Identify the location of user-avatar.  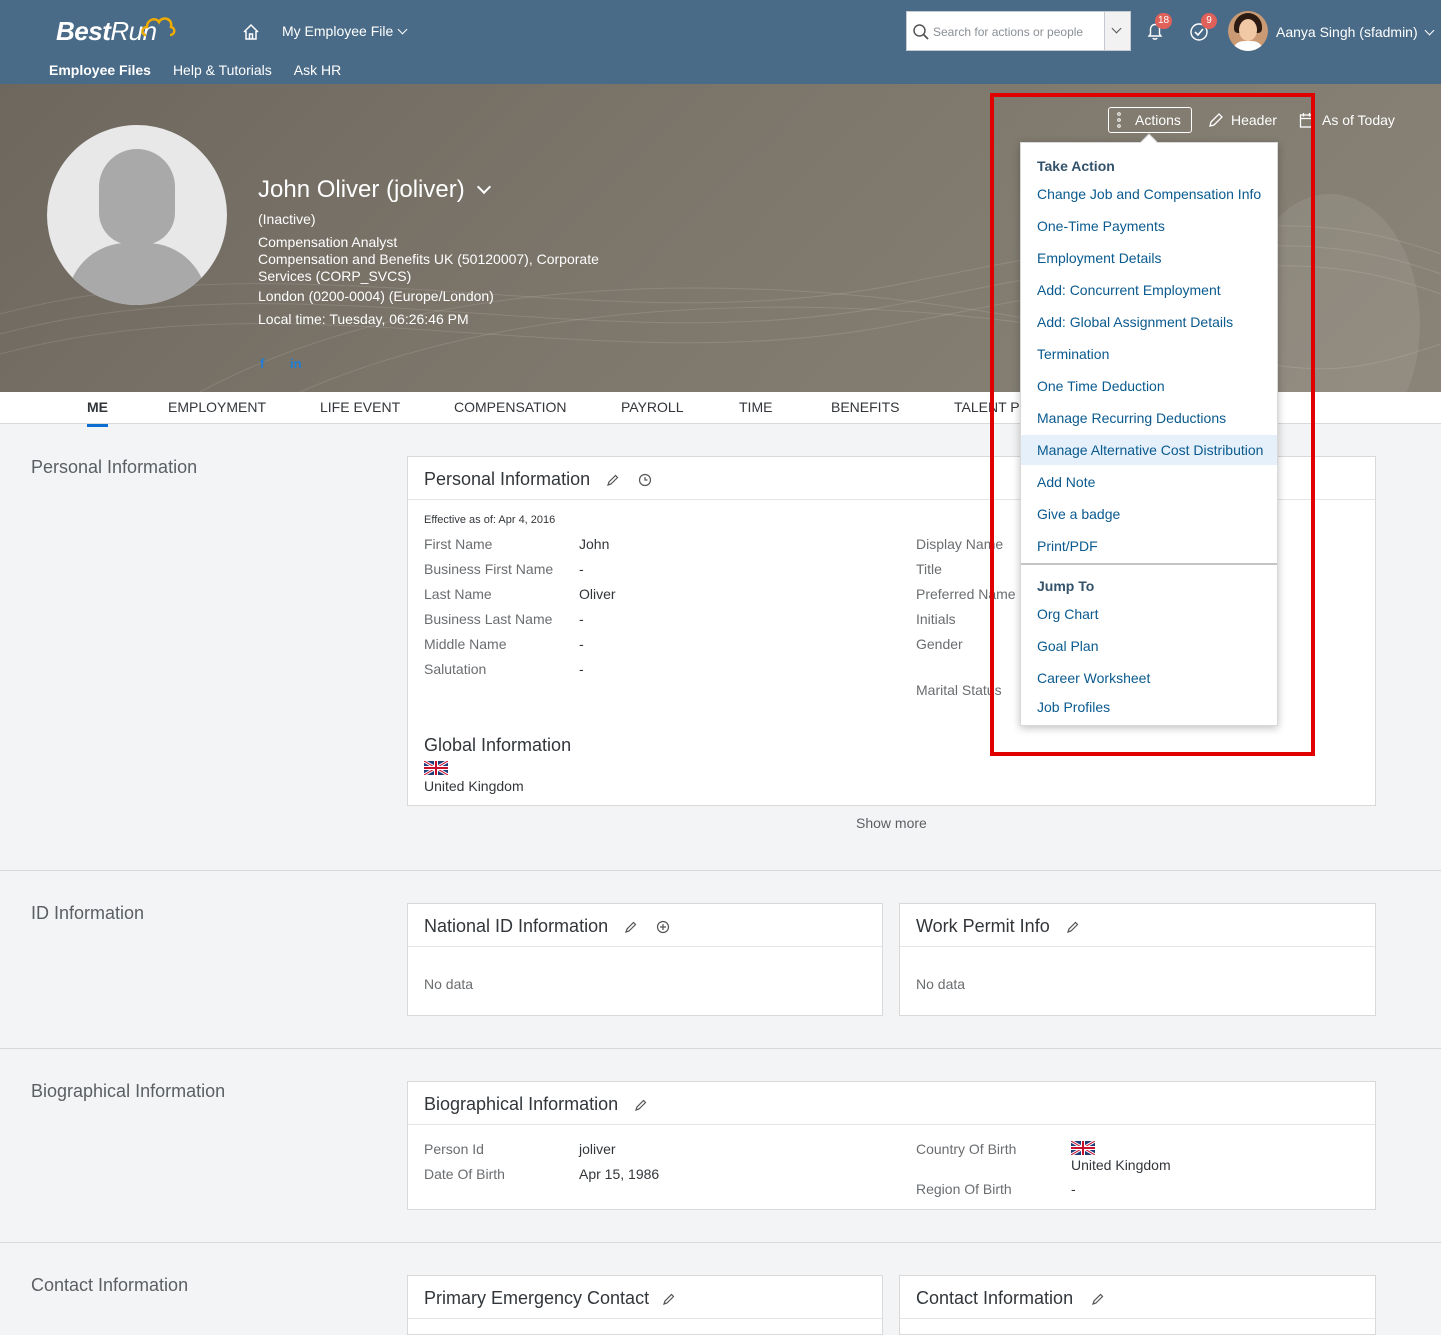
(1248, 31).